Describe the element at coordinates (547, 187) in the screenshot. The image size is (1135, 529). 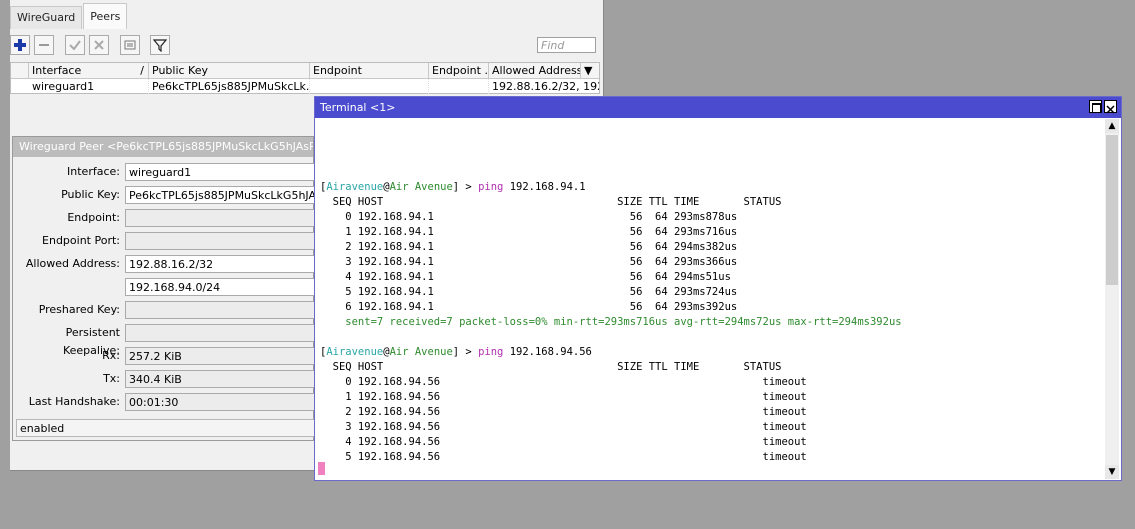
I see `command-arg-1: 192.168.94.1` at that location.